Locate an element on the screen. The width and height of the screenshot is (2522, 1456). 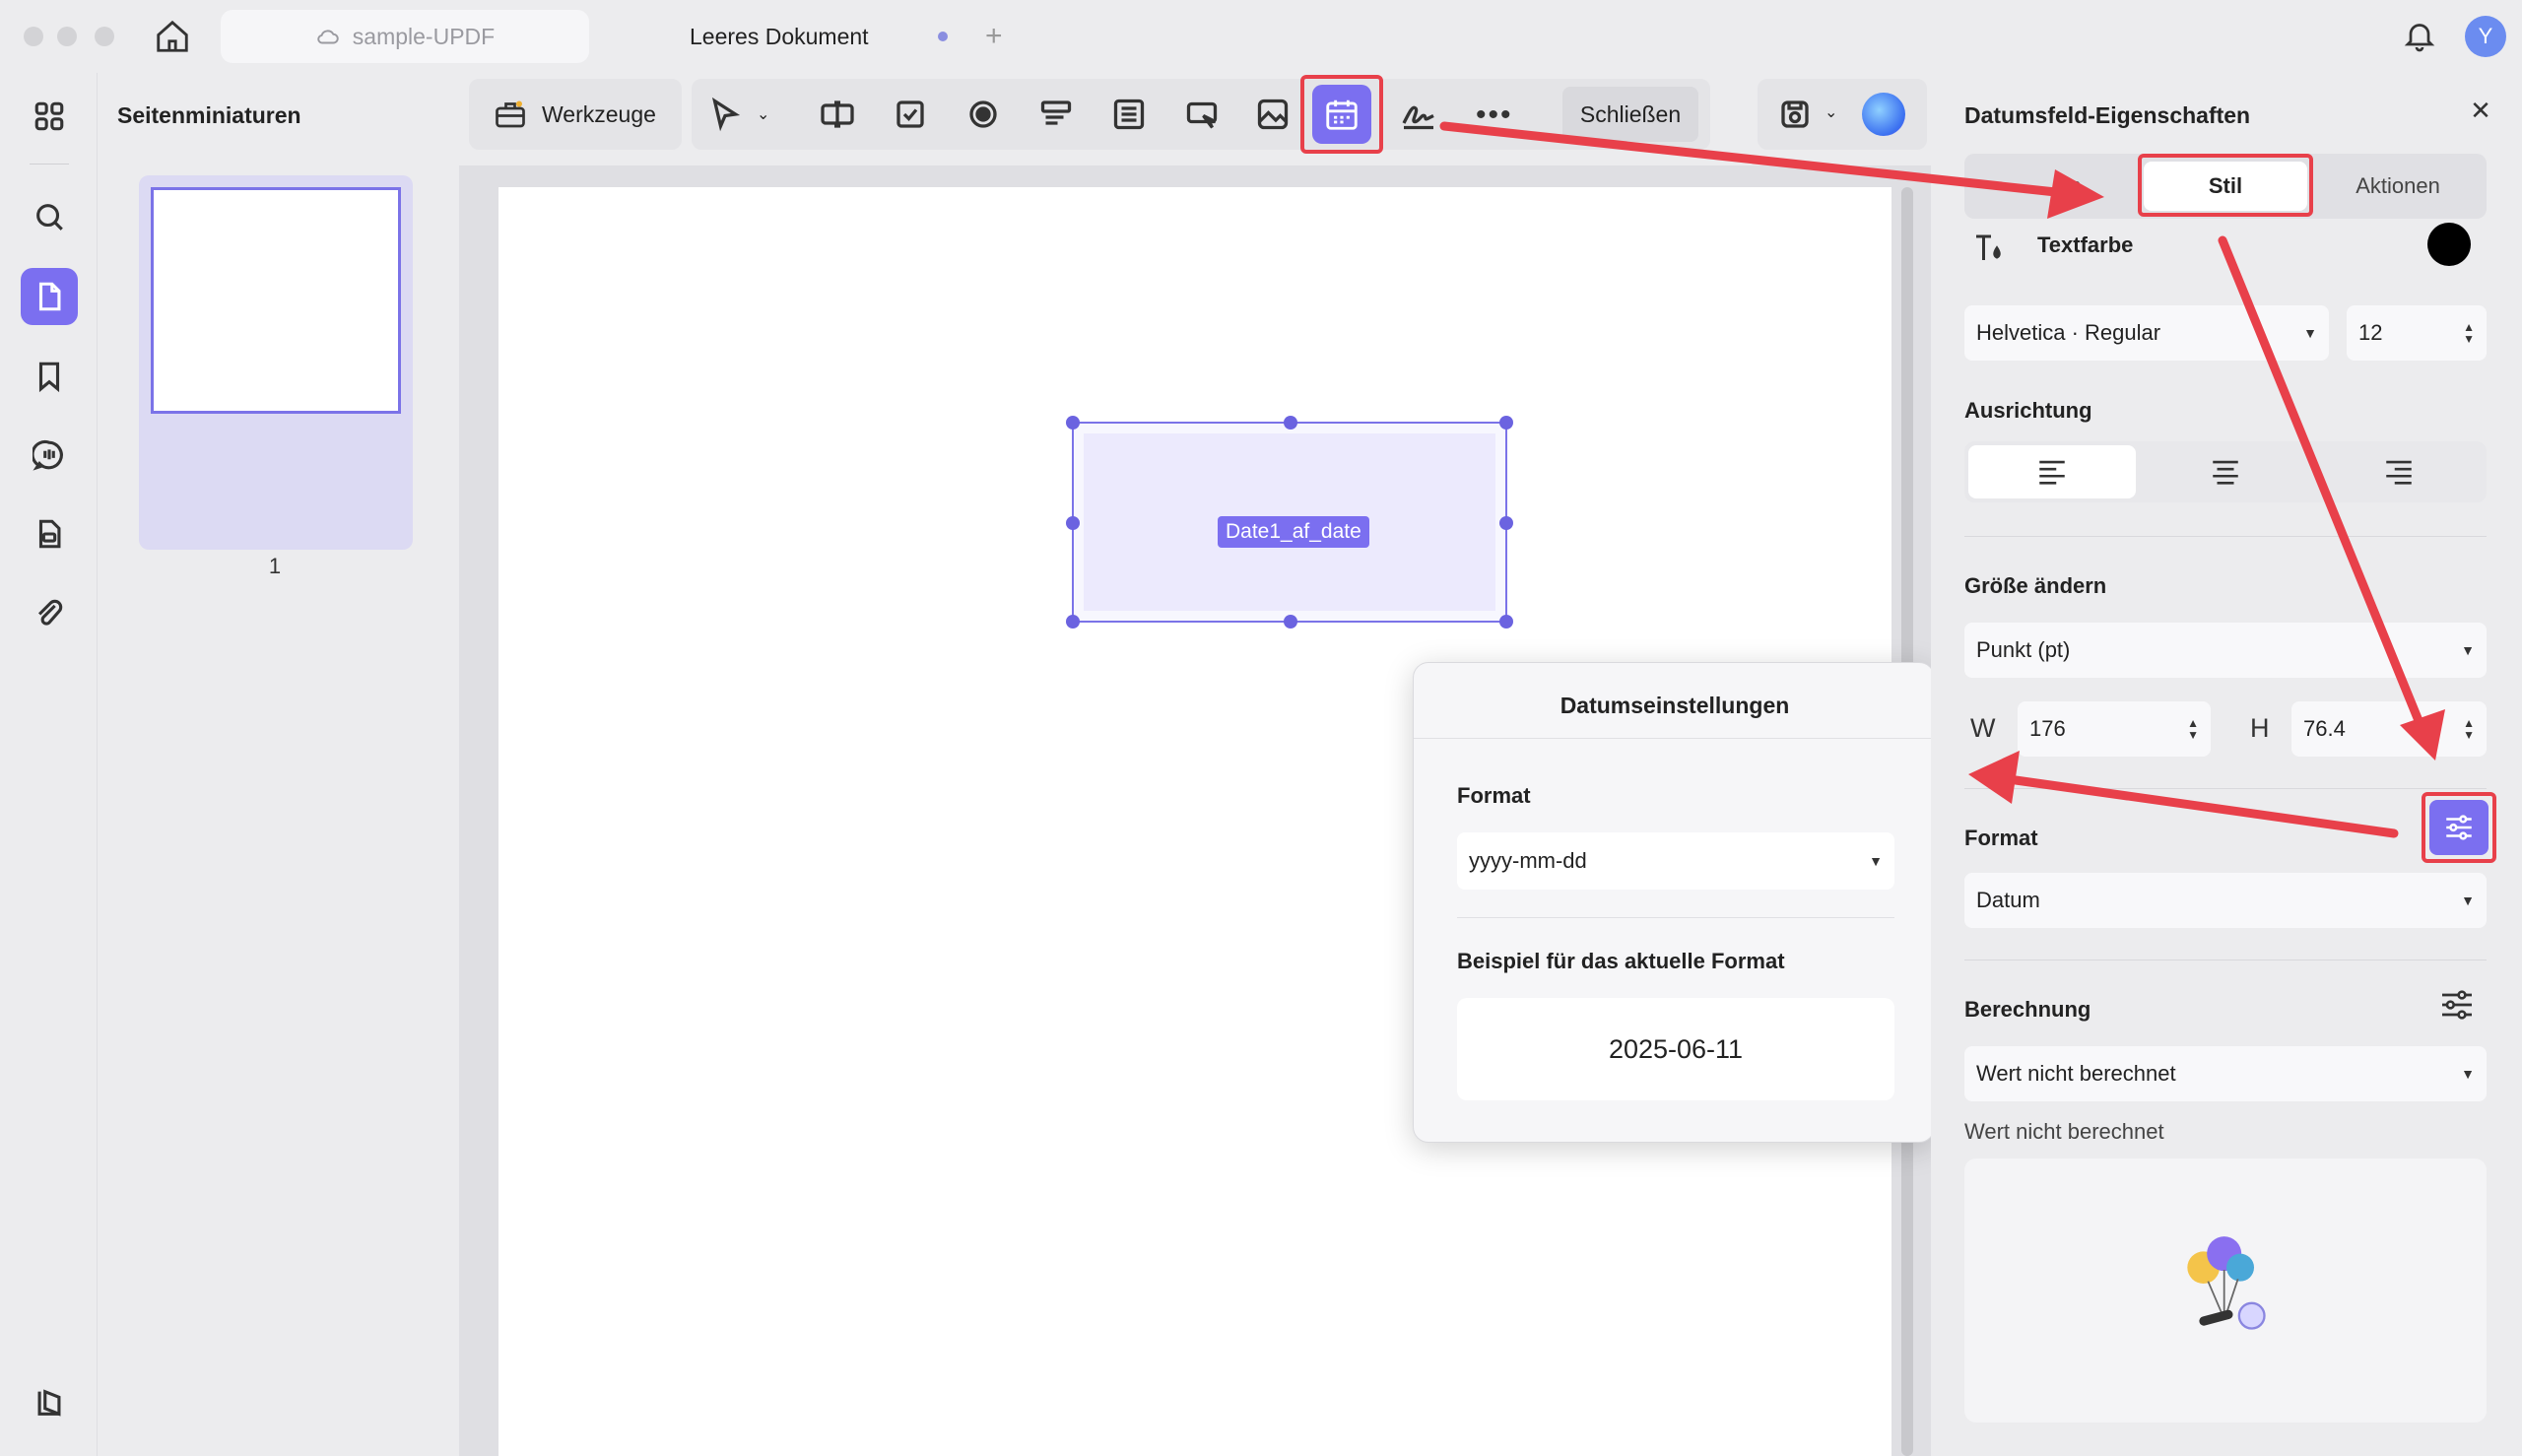
empty-state-illustration is located at coordinates (2225, 1290).